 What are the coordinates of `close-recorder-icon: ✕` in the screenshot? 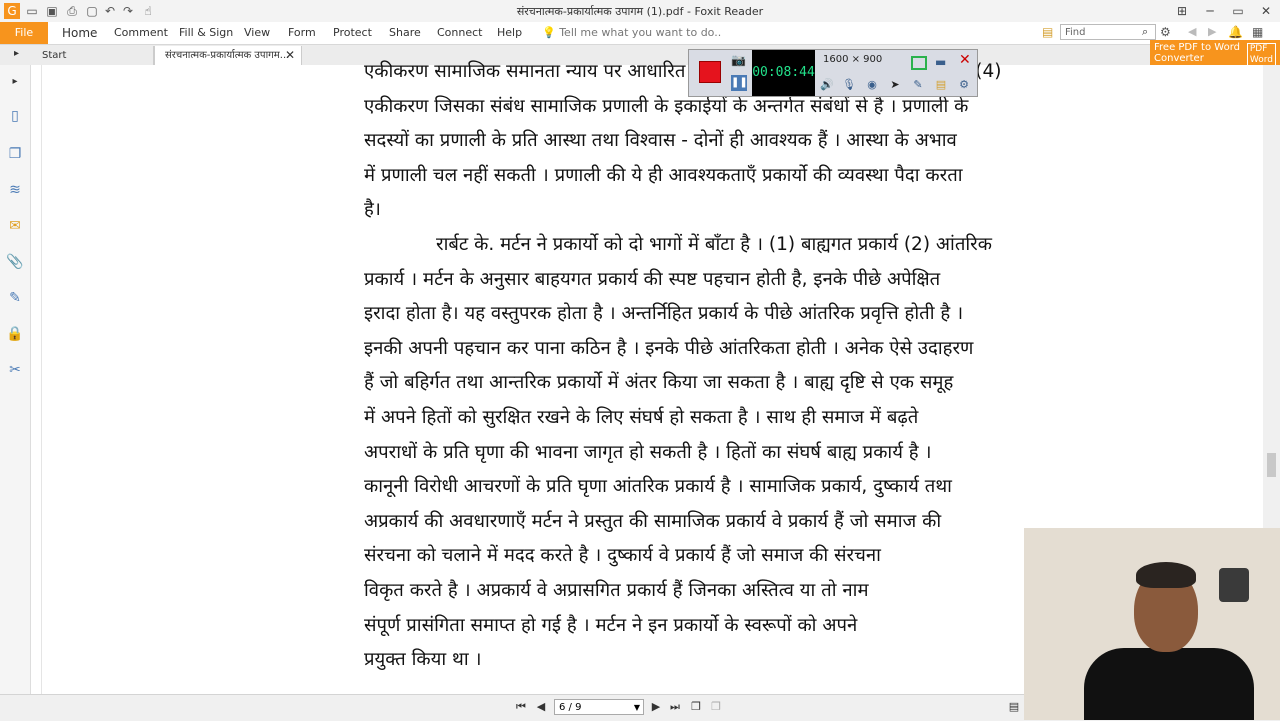 It's located at (965, 60).